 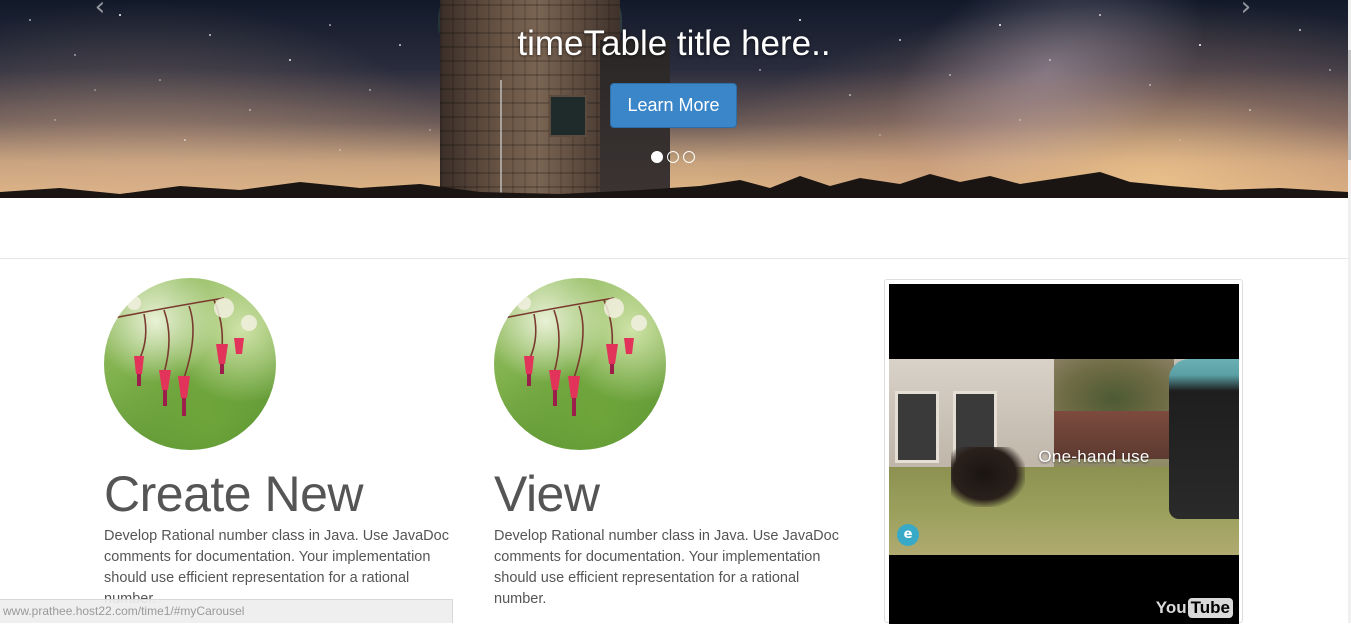 What do you see at coordinates (674, 258) in the screenshot?
I see `section-divider` at bounding box center [674, 258].